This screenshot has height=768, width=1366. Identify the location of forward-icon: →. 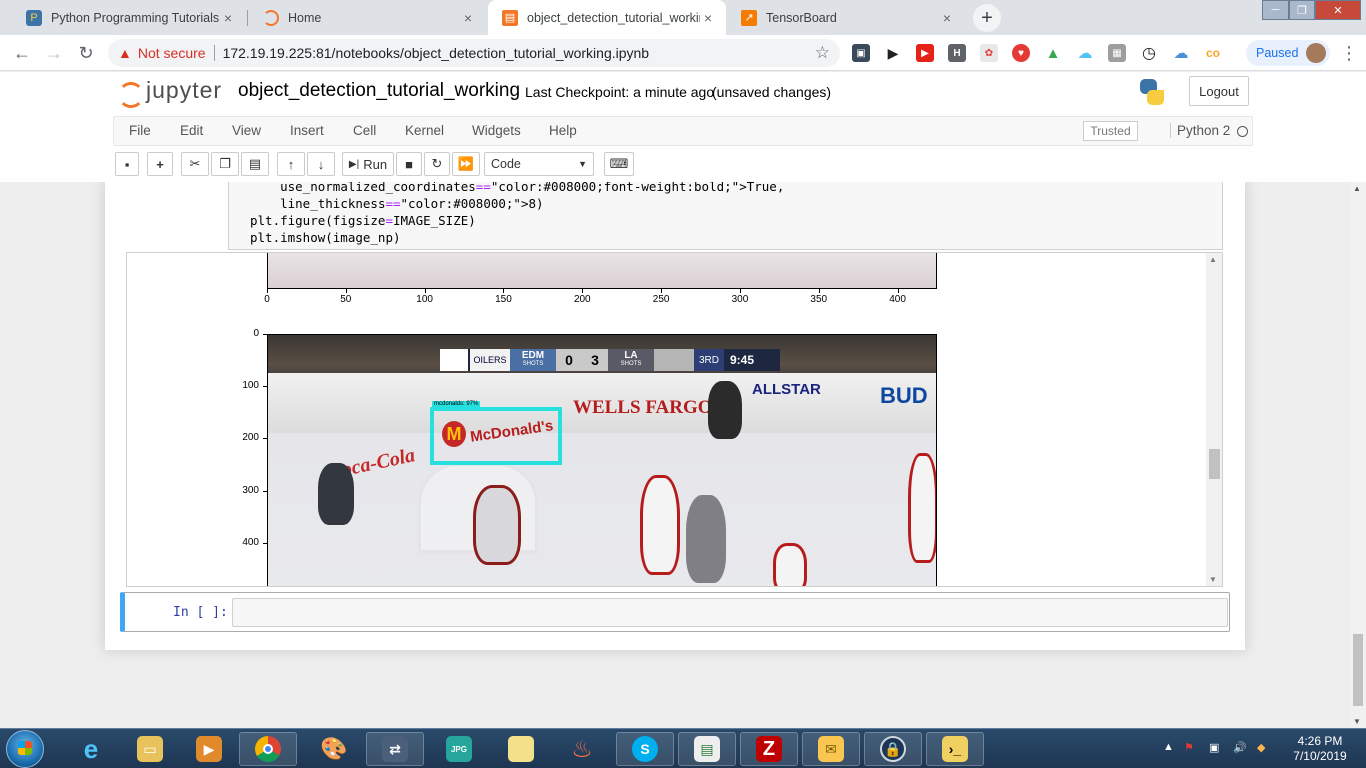
(54, 53).